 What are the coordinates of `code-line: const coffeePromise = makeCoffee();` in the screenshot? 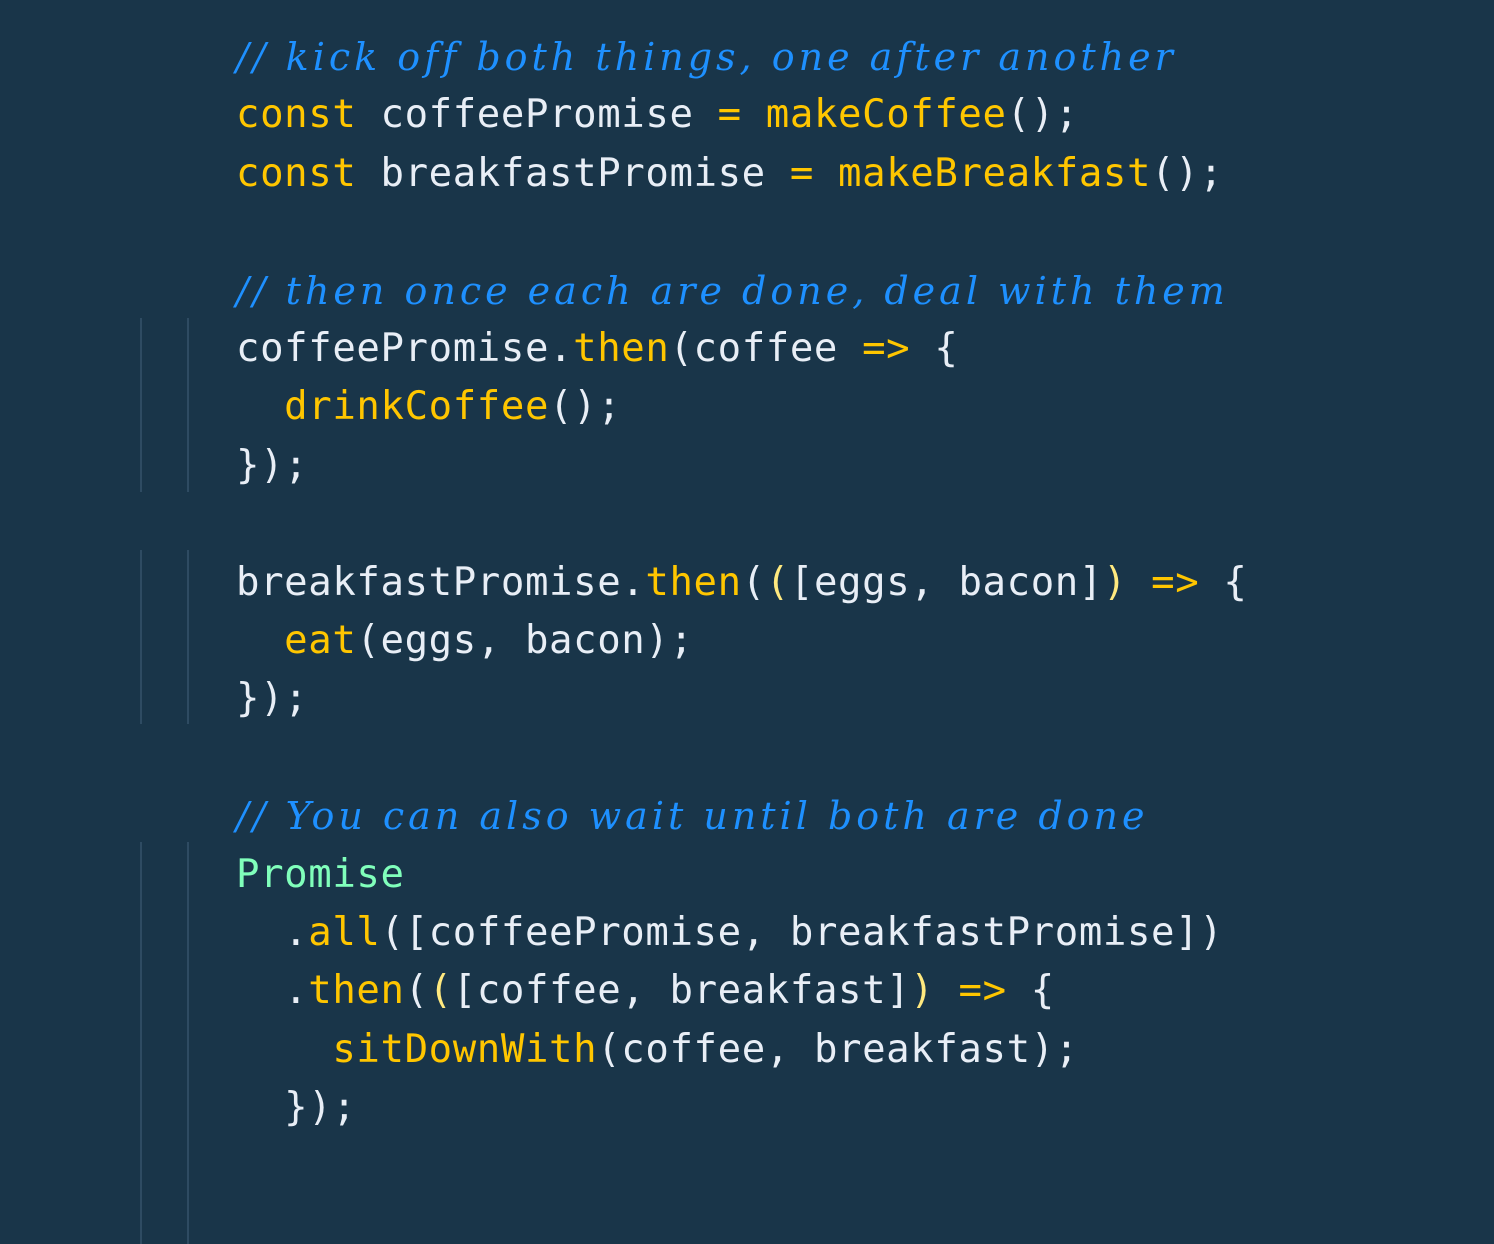 It's located at (657, 115).